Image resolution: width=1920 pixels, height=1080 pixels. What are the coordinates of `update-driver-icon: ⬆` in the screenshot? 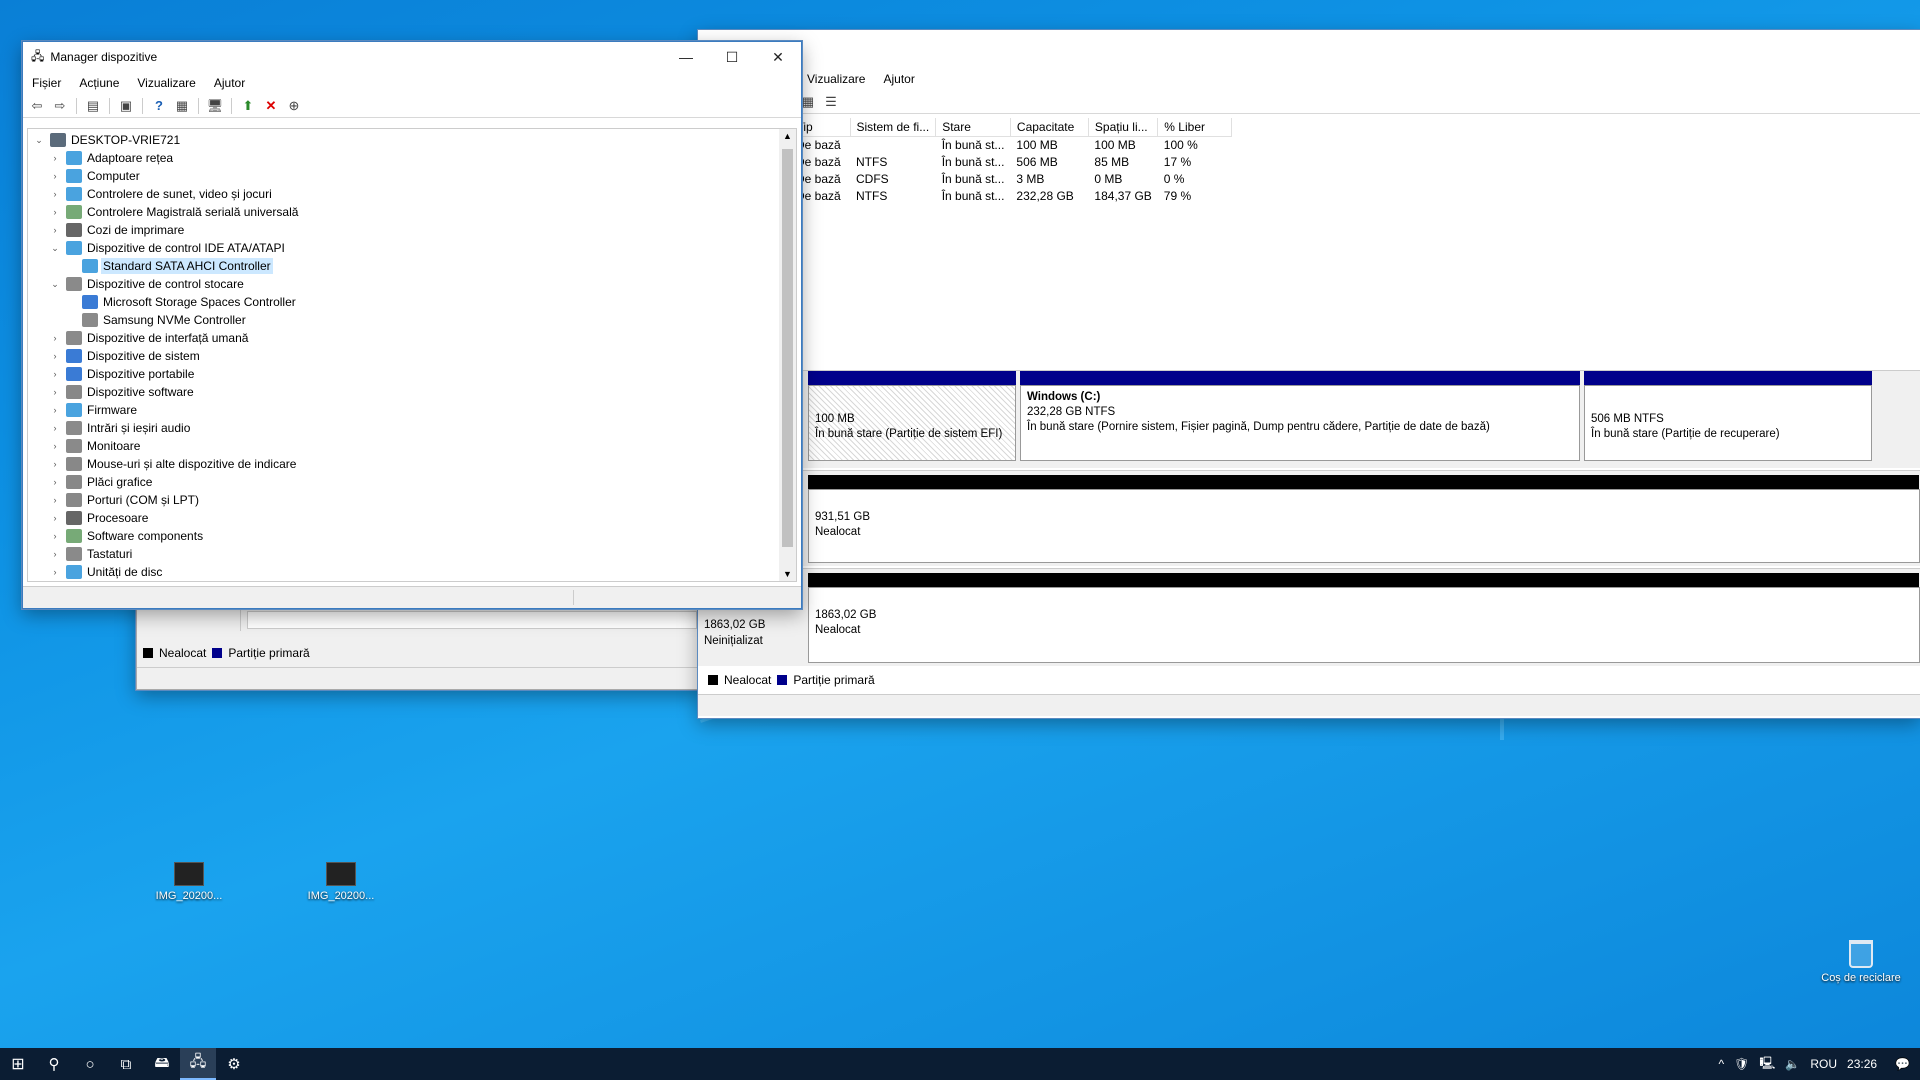 It's located at (248, 106).